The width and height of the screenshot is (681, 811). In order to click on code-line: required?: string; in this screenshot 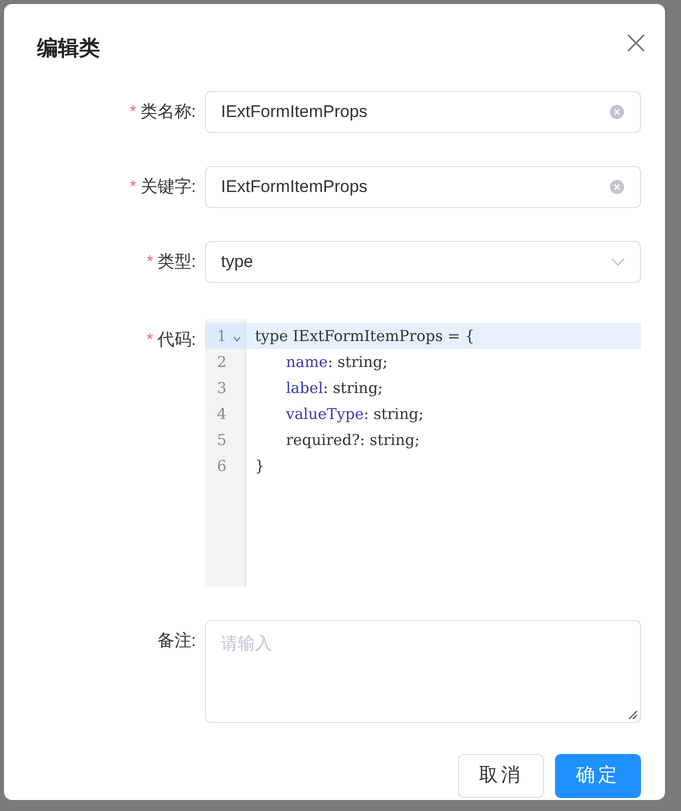, I will do `click(353, 440)`.